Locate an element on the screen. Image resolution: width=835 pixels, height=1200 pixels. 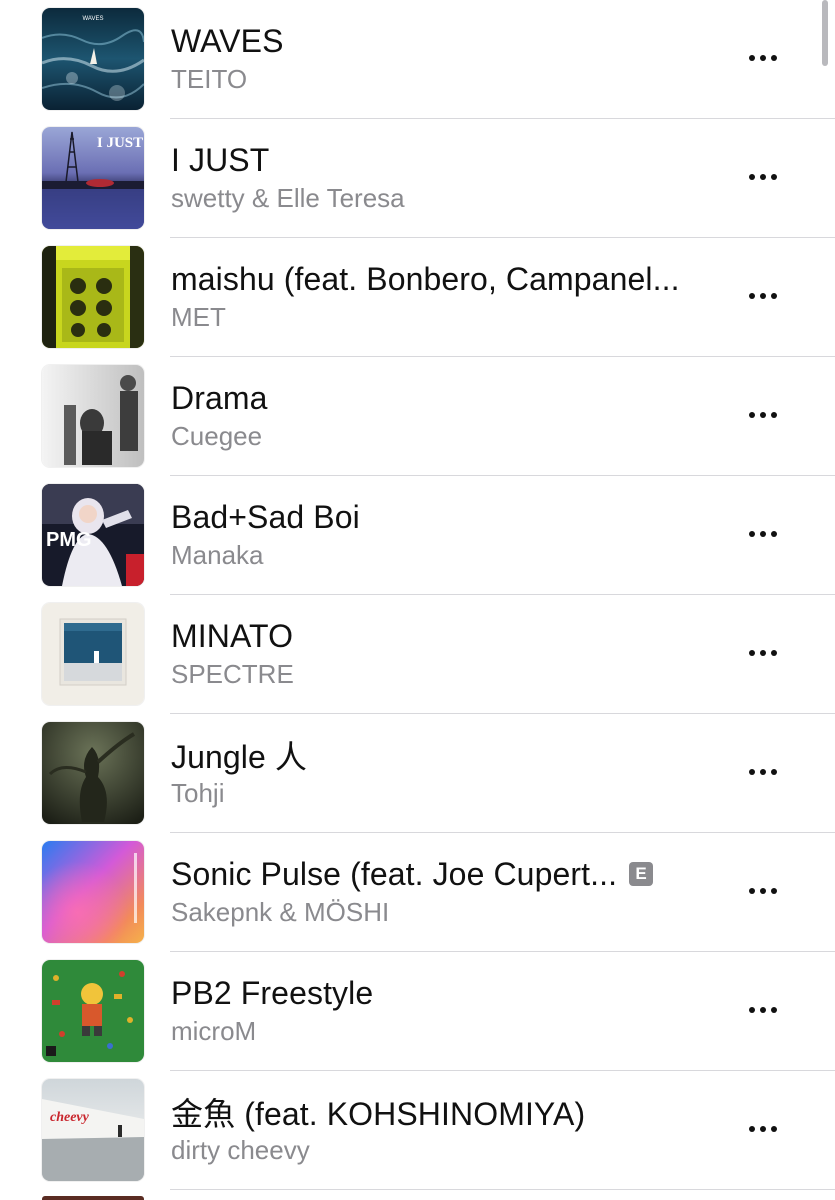
track-row: I JUST I JUST swetty & Elle Teresa is located at coordinates (417, 178).